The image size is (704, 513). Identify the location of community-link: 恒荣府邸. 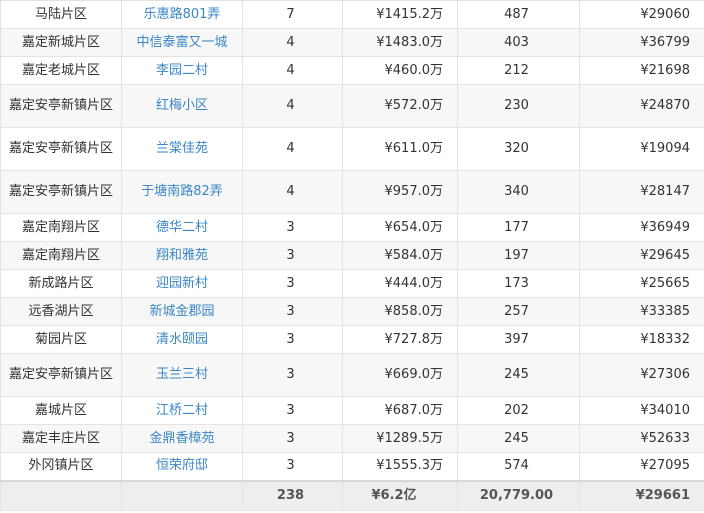
(182, 466).